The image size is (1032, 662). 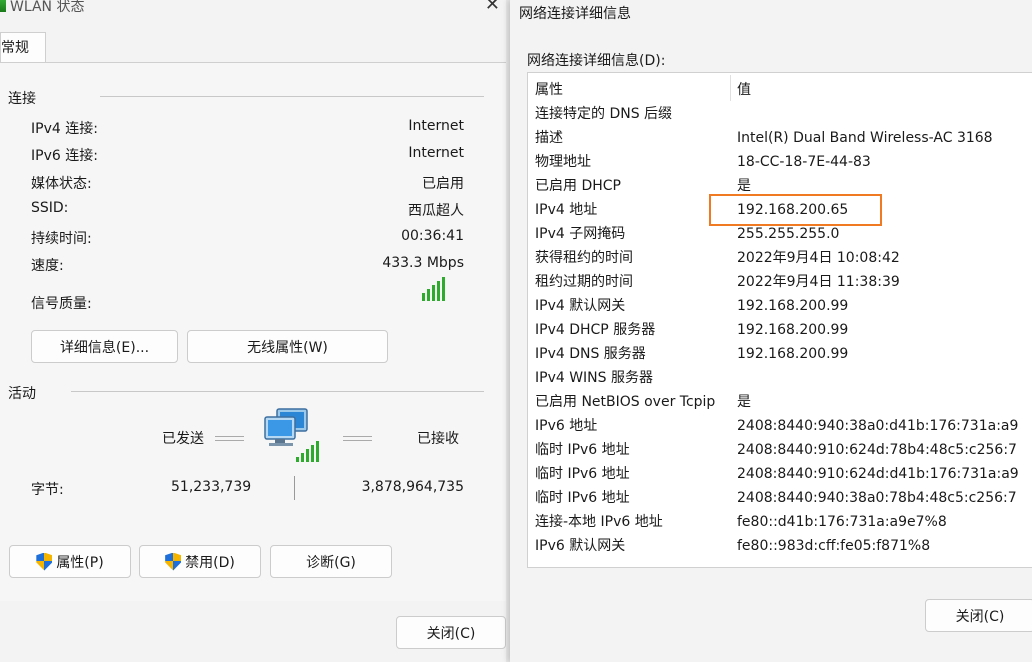 What do you see at coordinates (61, 184) in the screenshot?
I see `media-state-label: 媒体状态:` at bounding box center [61, 184].